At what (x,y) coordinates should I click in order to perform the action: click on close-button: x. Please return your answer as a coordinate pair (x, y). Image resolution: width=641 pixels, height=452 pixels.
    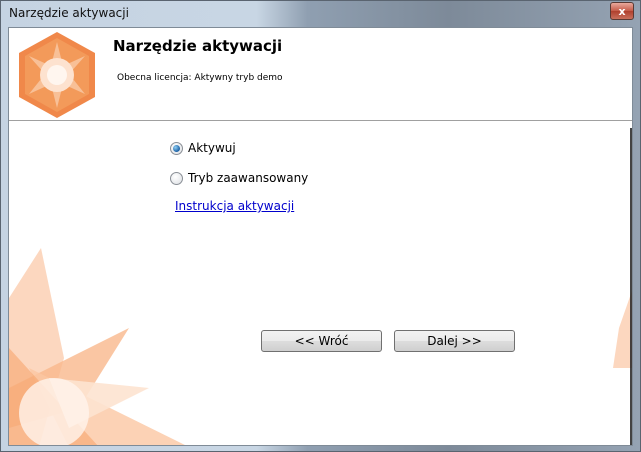
    Looking at the image, I should click on (622, 11).